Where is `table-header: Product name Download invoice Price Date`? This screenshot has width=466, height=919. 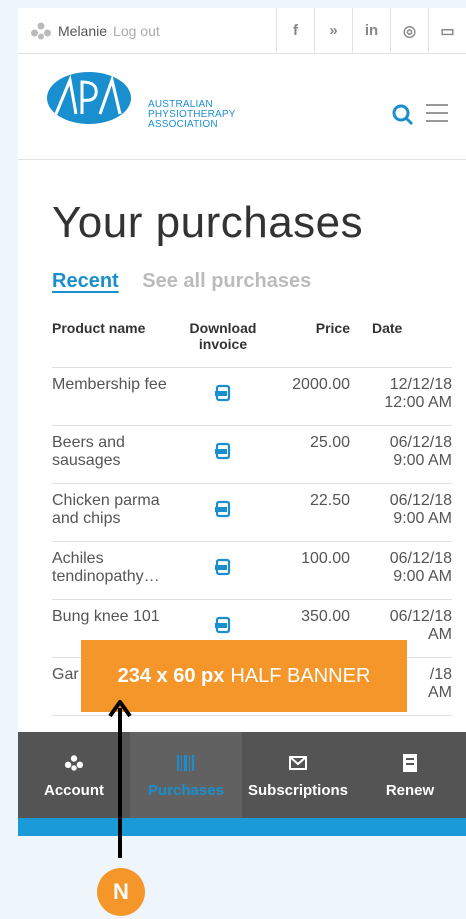
table-header: Product name Download invoice Price Date is located at coordinates (252, 344).